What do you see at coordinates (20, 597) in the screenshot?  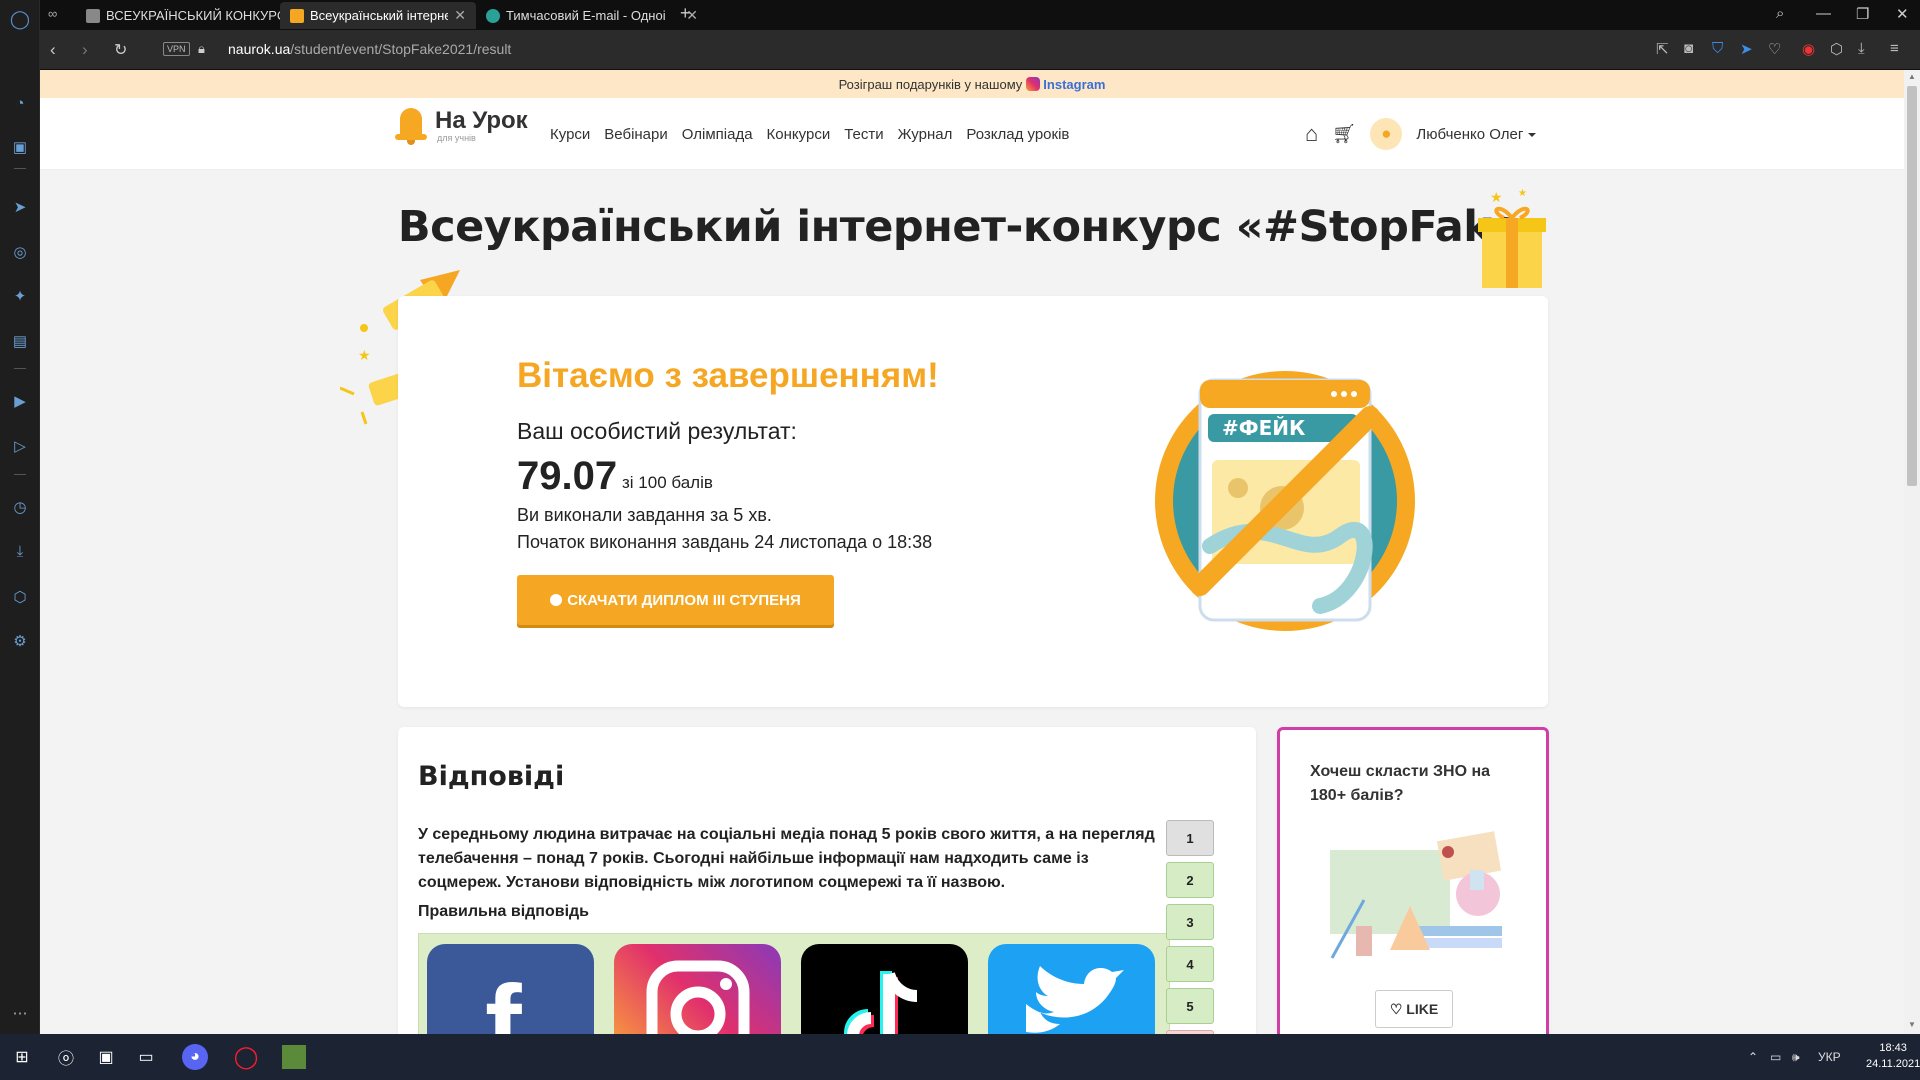 I see `extensions-icon: ⬡` at bounding box center [20, 597].